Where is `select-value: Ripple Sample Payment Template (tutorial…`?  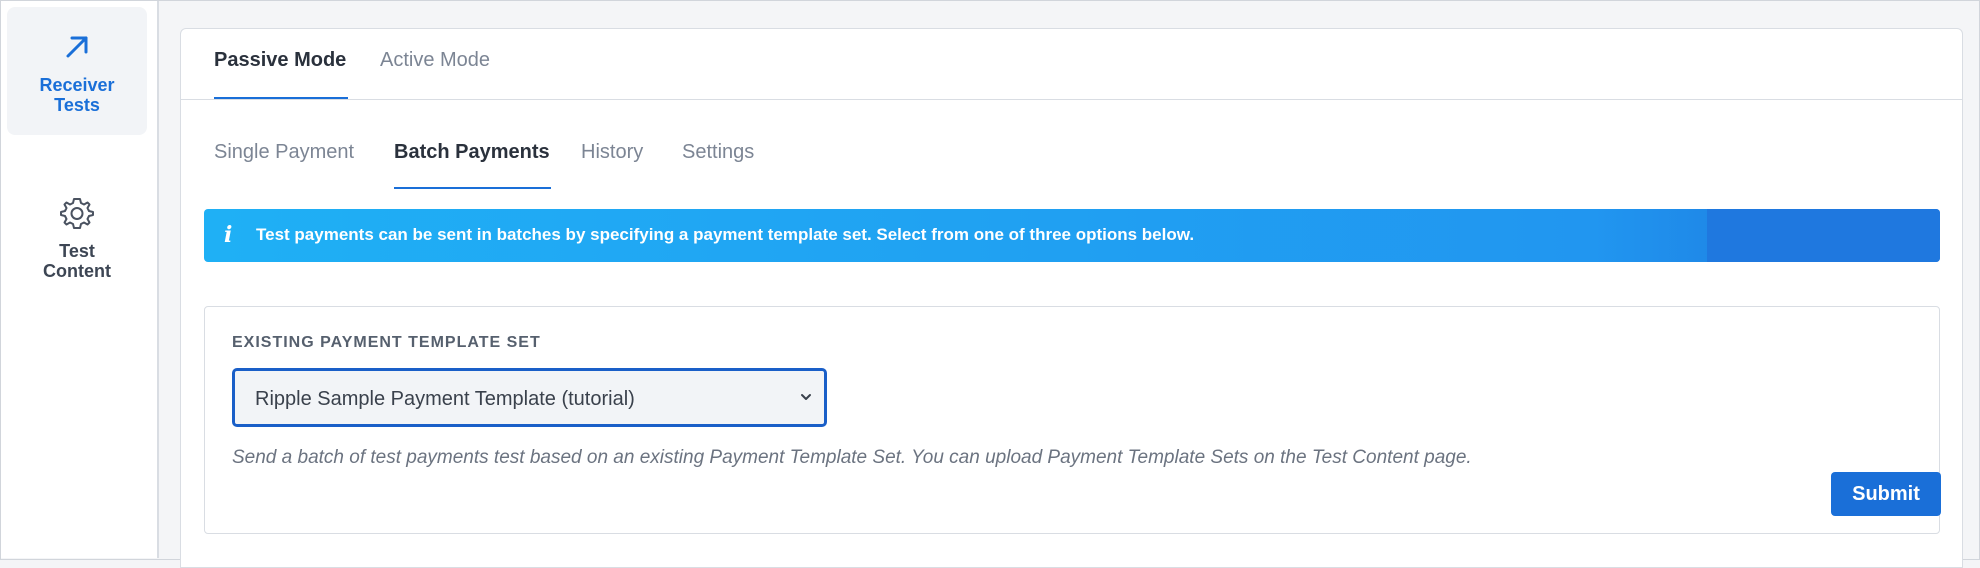
select-value: Ripple Sample Payment Template (tutorial… is located at coordinates (445, 399).